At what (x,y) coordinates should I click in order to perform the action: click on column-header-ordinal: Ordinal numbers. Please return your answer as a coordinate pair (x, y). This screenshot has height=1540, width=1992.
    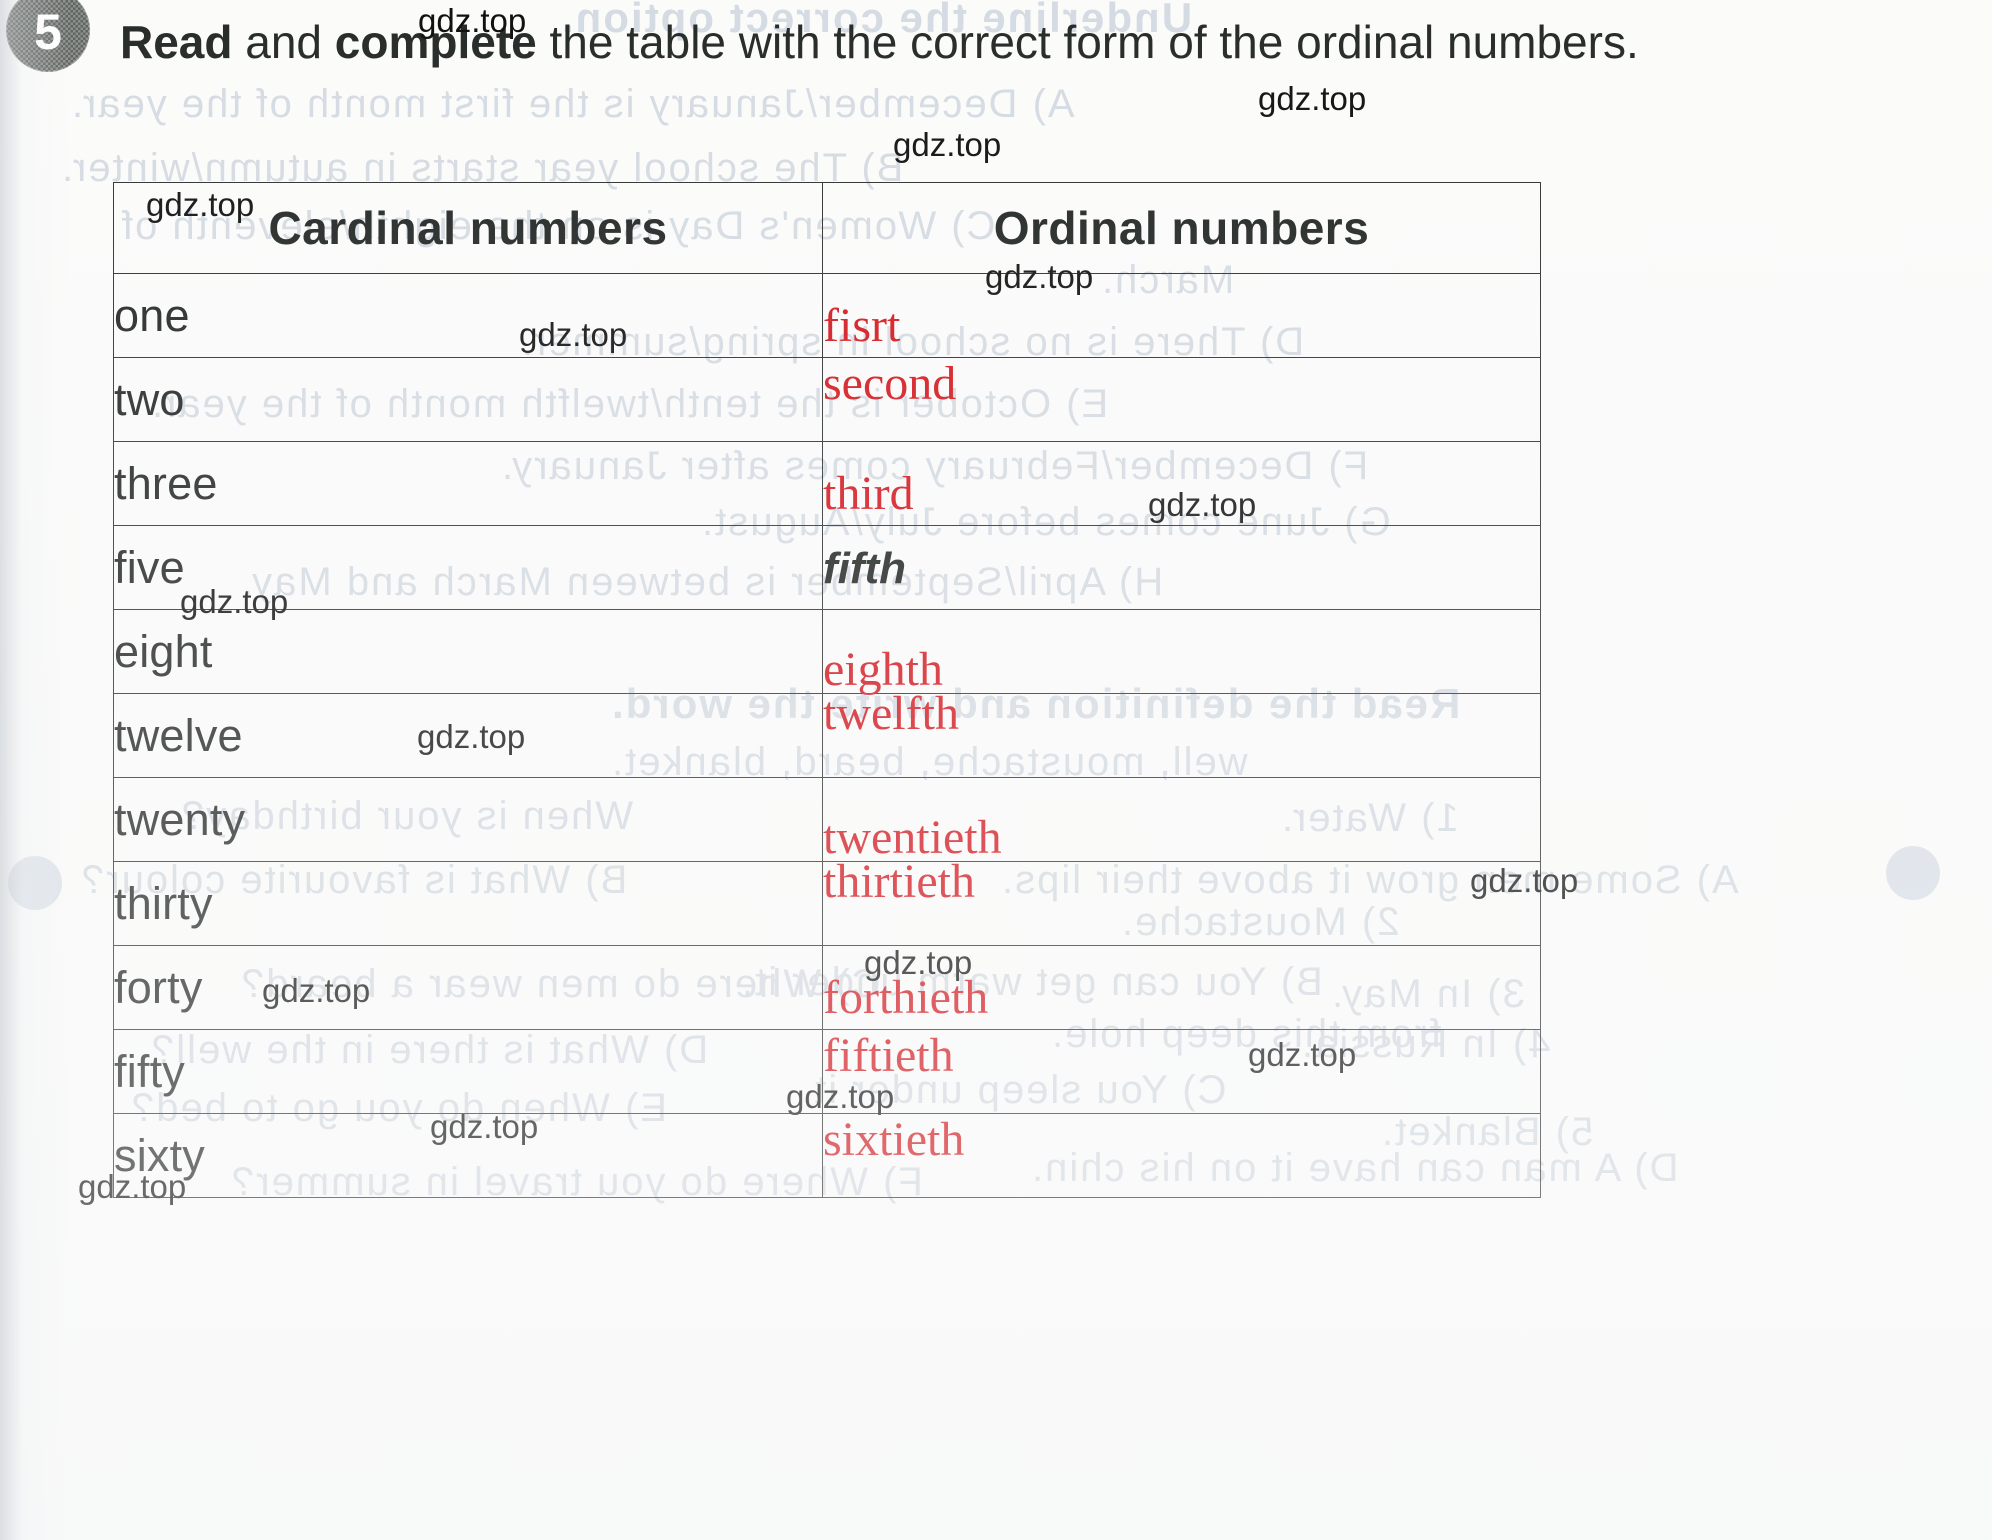
    Looking at the image, I should click on (1181, 228).